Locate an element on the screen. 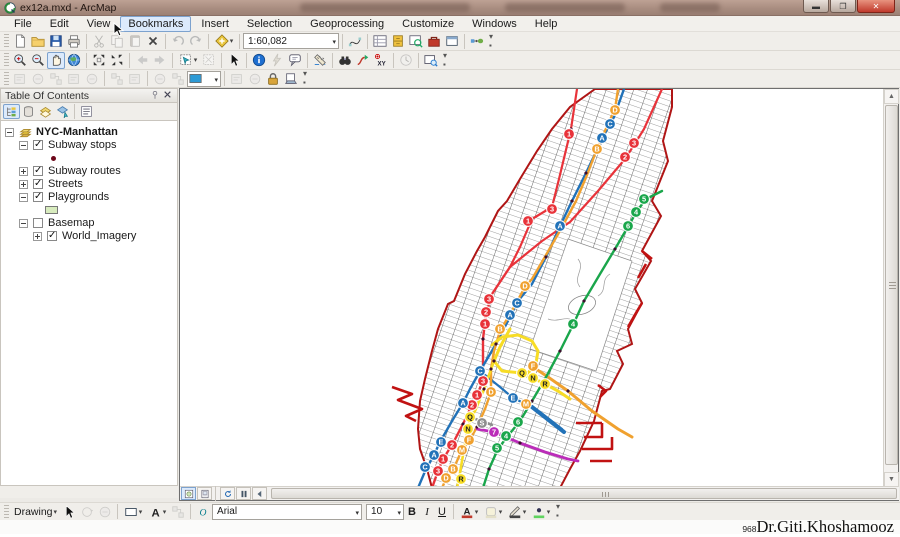 This screenshot has width=900, height=537. data-view-button is located at coordinates (188, 493).